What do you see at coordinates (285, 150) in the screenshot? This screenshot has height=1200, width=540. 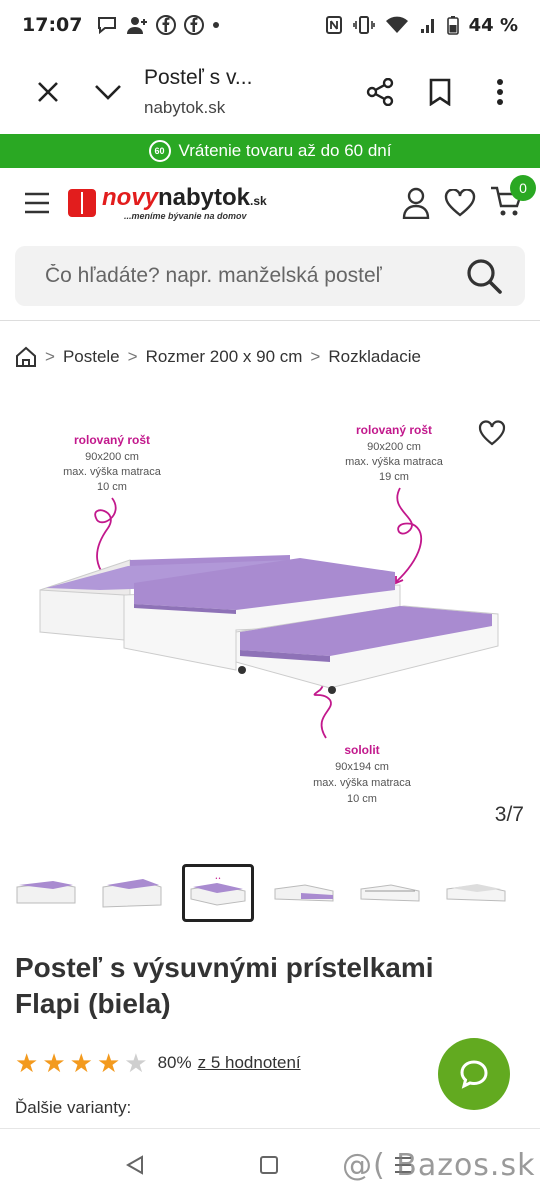 I see `promo-text: Vrátenie tovaru až do 60 dní` at bounding box center [285, 150].